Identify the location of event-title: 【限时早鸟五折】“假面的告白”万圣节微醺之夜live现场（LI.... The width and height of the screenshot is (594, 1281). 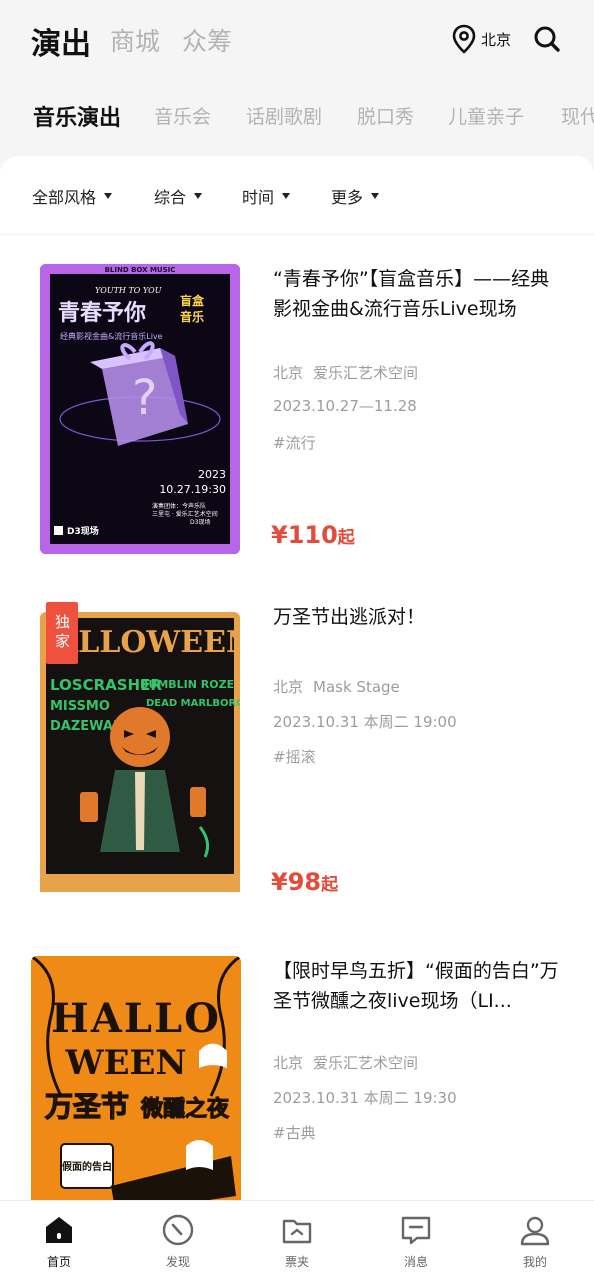
(416, 986).